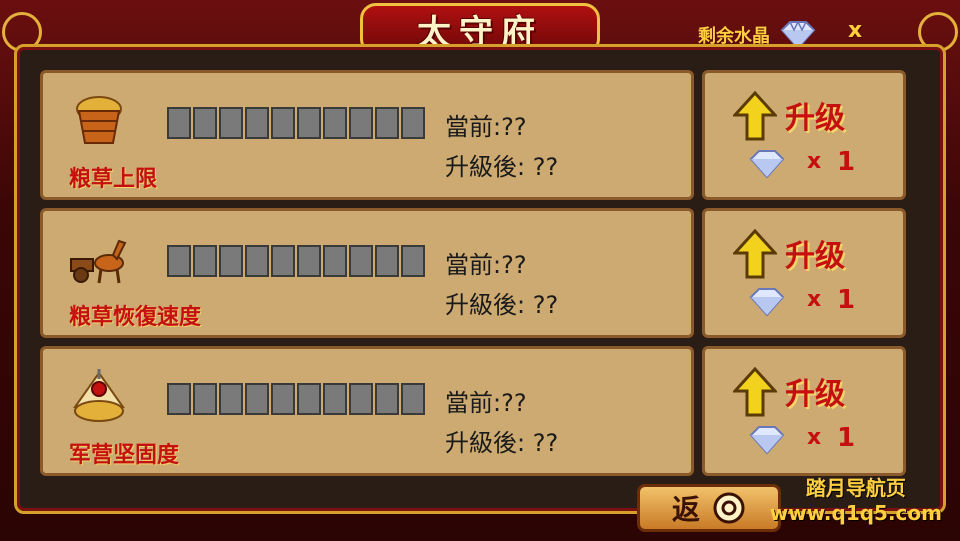 The height and width of the screenshot is (541, 960). I want to click on row-name: 军营坚固度, so click(124, 455).